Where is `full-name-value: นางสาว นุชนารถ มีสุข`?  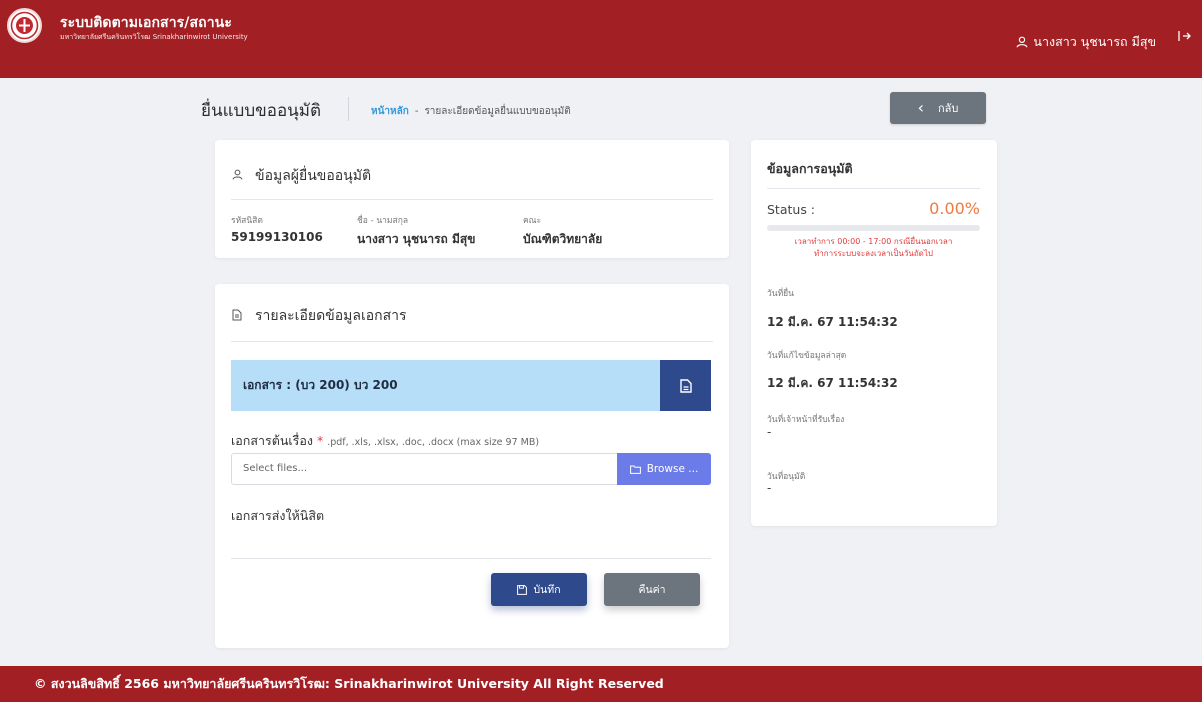 full-name-value: นางสาว นุชนารถ มีสุข is located at coordinates (416, 239).